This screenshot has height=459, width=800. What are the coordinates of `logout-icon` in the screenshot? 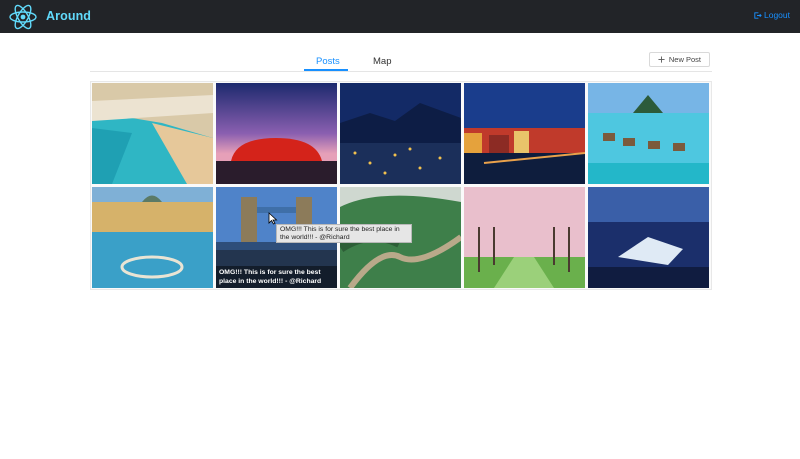 It's located at (758, 15).